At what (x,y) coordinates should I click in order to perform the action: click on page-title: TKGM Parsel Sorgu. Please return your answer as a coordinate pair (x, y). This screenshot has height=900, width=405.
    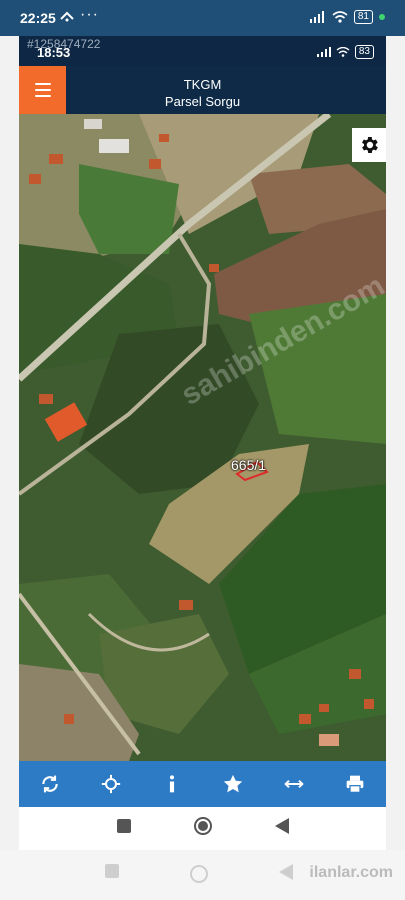
    Looking at the image, I should click on (202, 93).